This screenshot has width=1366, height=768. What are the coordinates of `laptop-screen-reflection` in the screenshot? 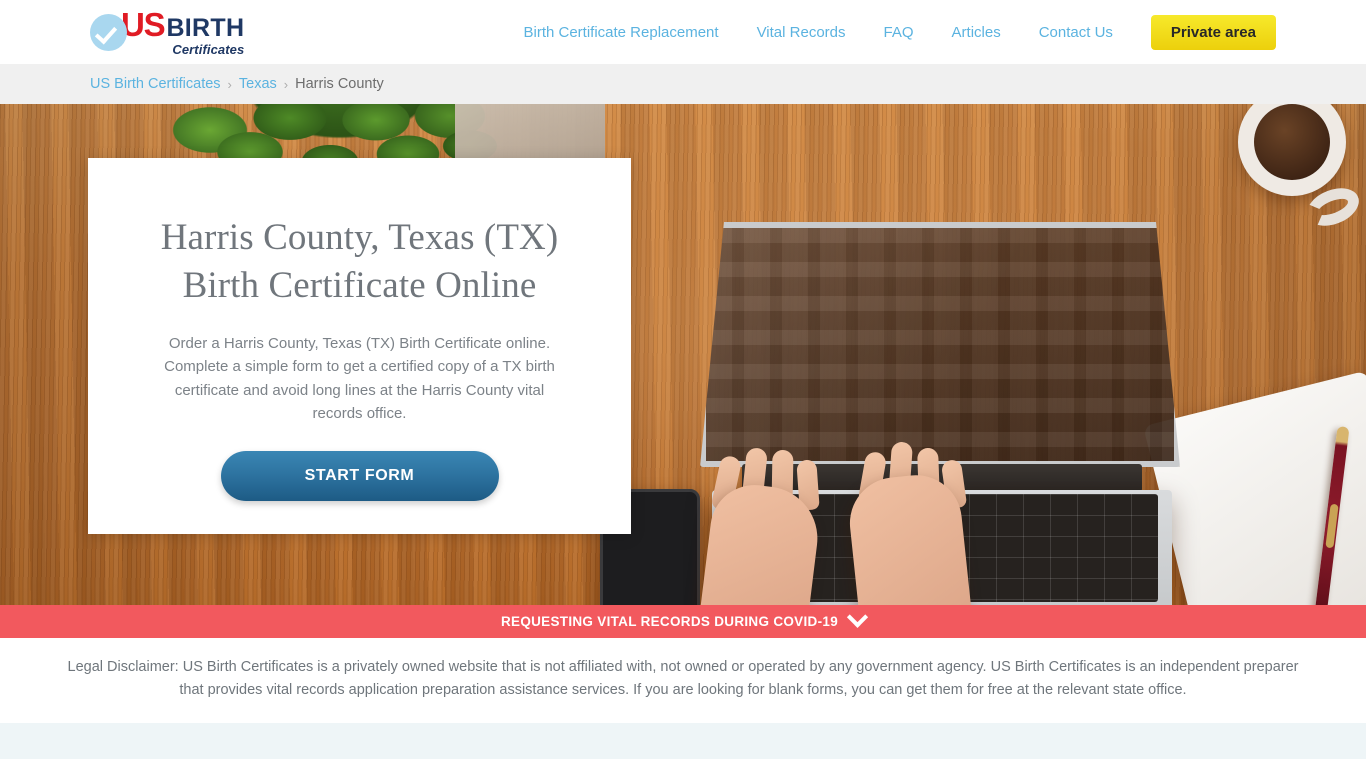 It's located at (940, 344).